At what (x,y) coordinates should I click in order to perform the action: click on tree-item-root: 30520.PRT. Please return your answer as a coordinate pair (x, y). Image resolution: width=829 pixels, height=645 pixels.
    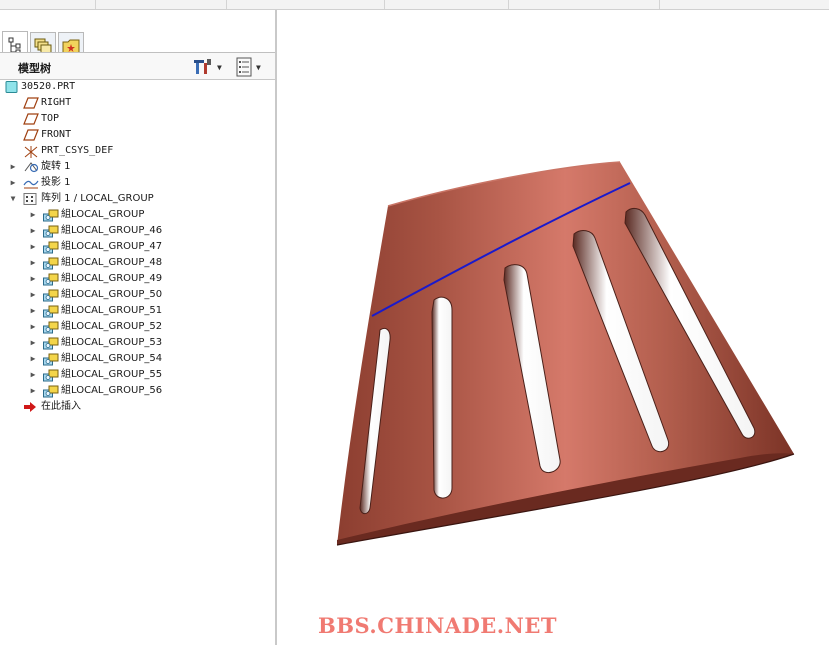
    Looking at the image, I should click on (137, 87).